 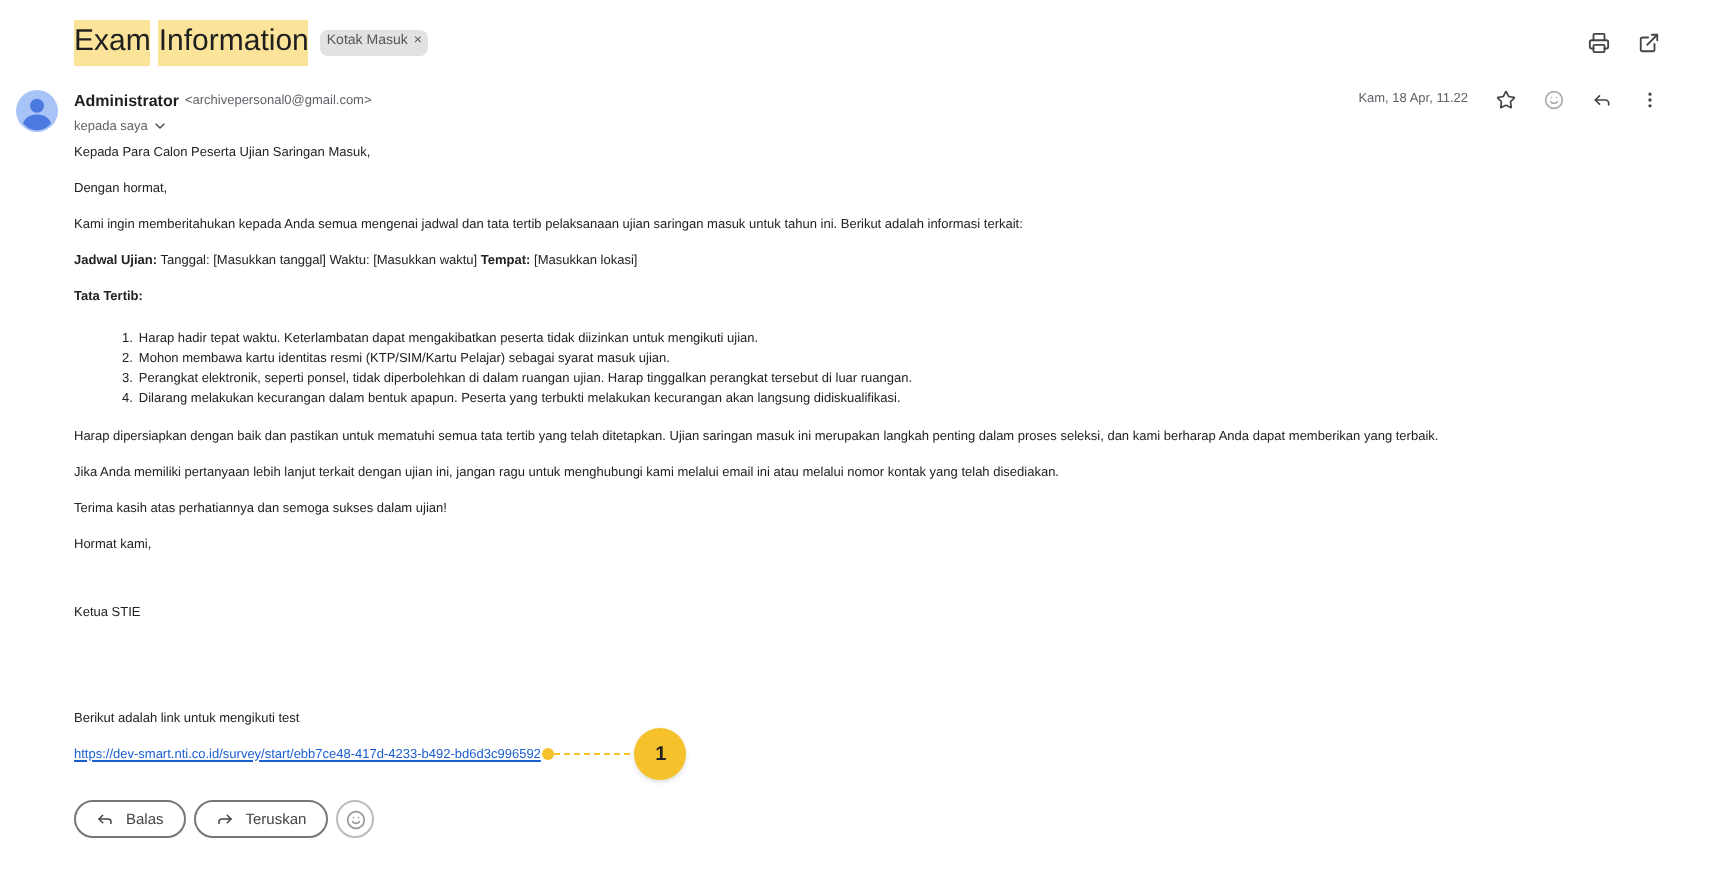 What do you see at coordinates (126, 101) in the screenshot?
I see `sender-name: Administrator` at bounding box center [126, 101].